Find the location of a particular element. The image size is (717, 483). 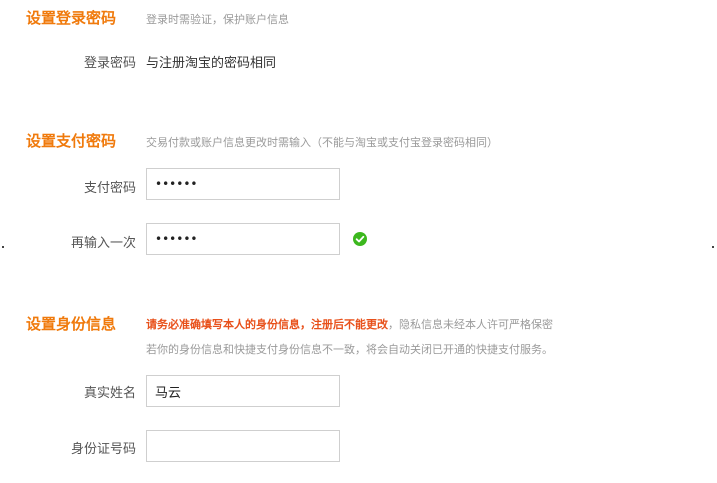

identity-warning-text: 请务必准确填写本人的身份信息，注册后不能更改 is located at coordinates (267, 324).